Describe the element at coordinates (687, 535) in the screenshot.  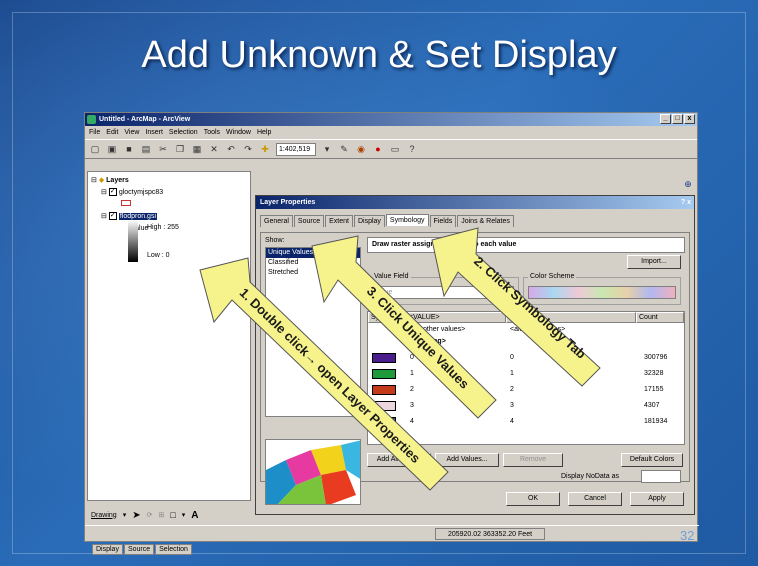
I see `slide-number: 32` at that location.